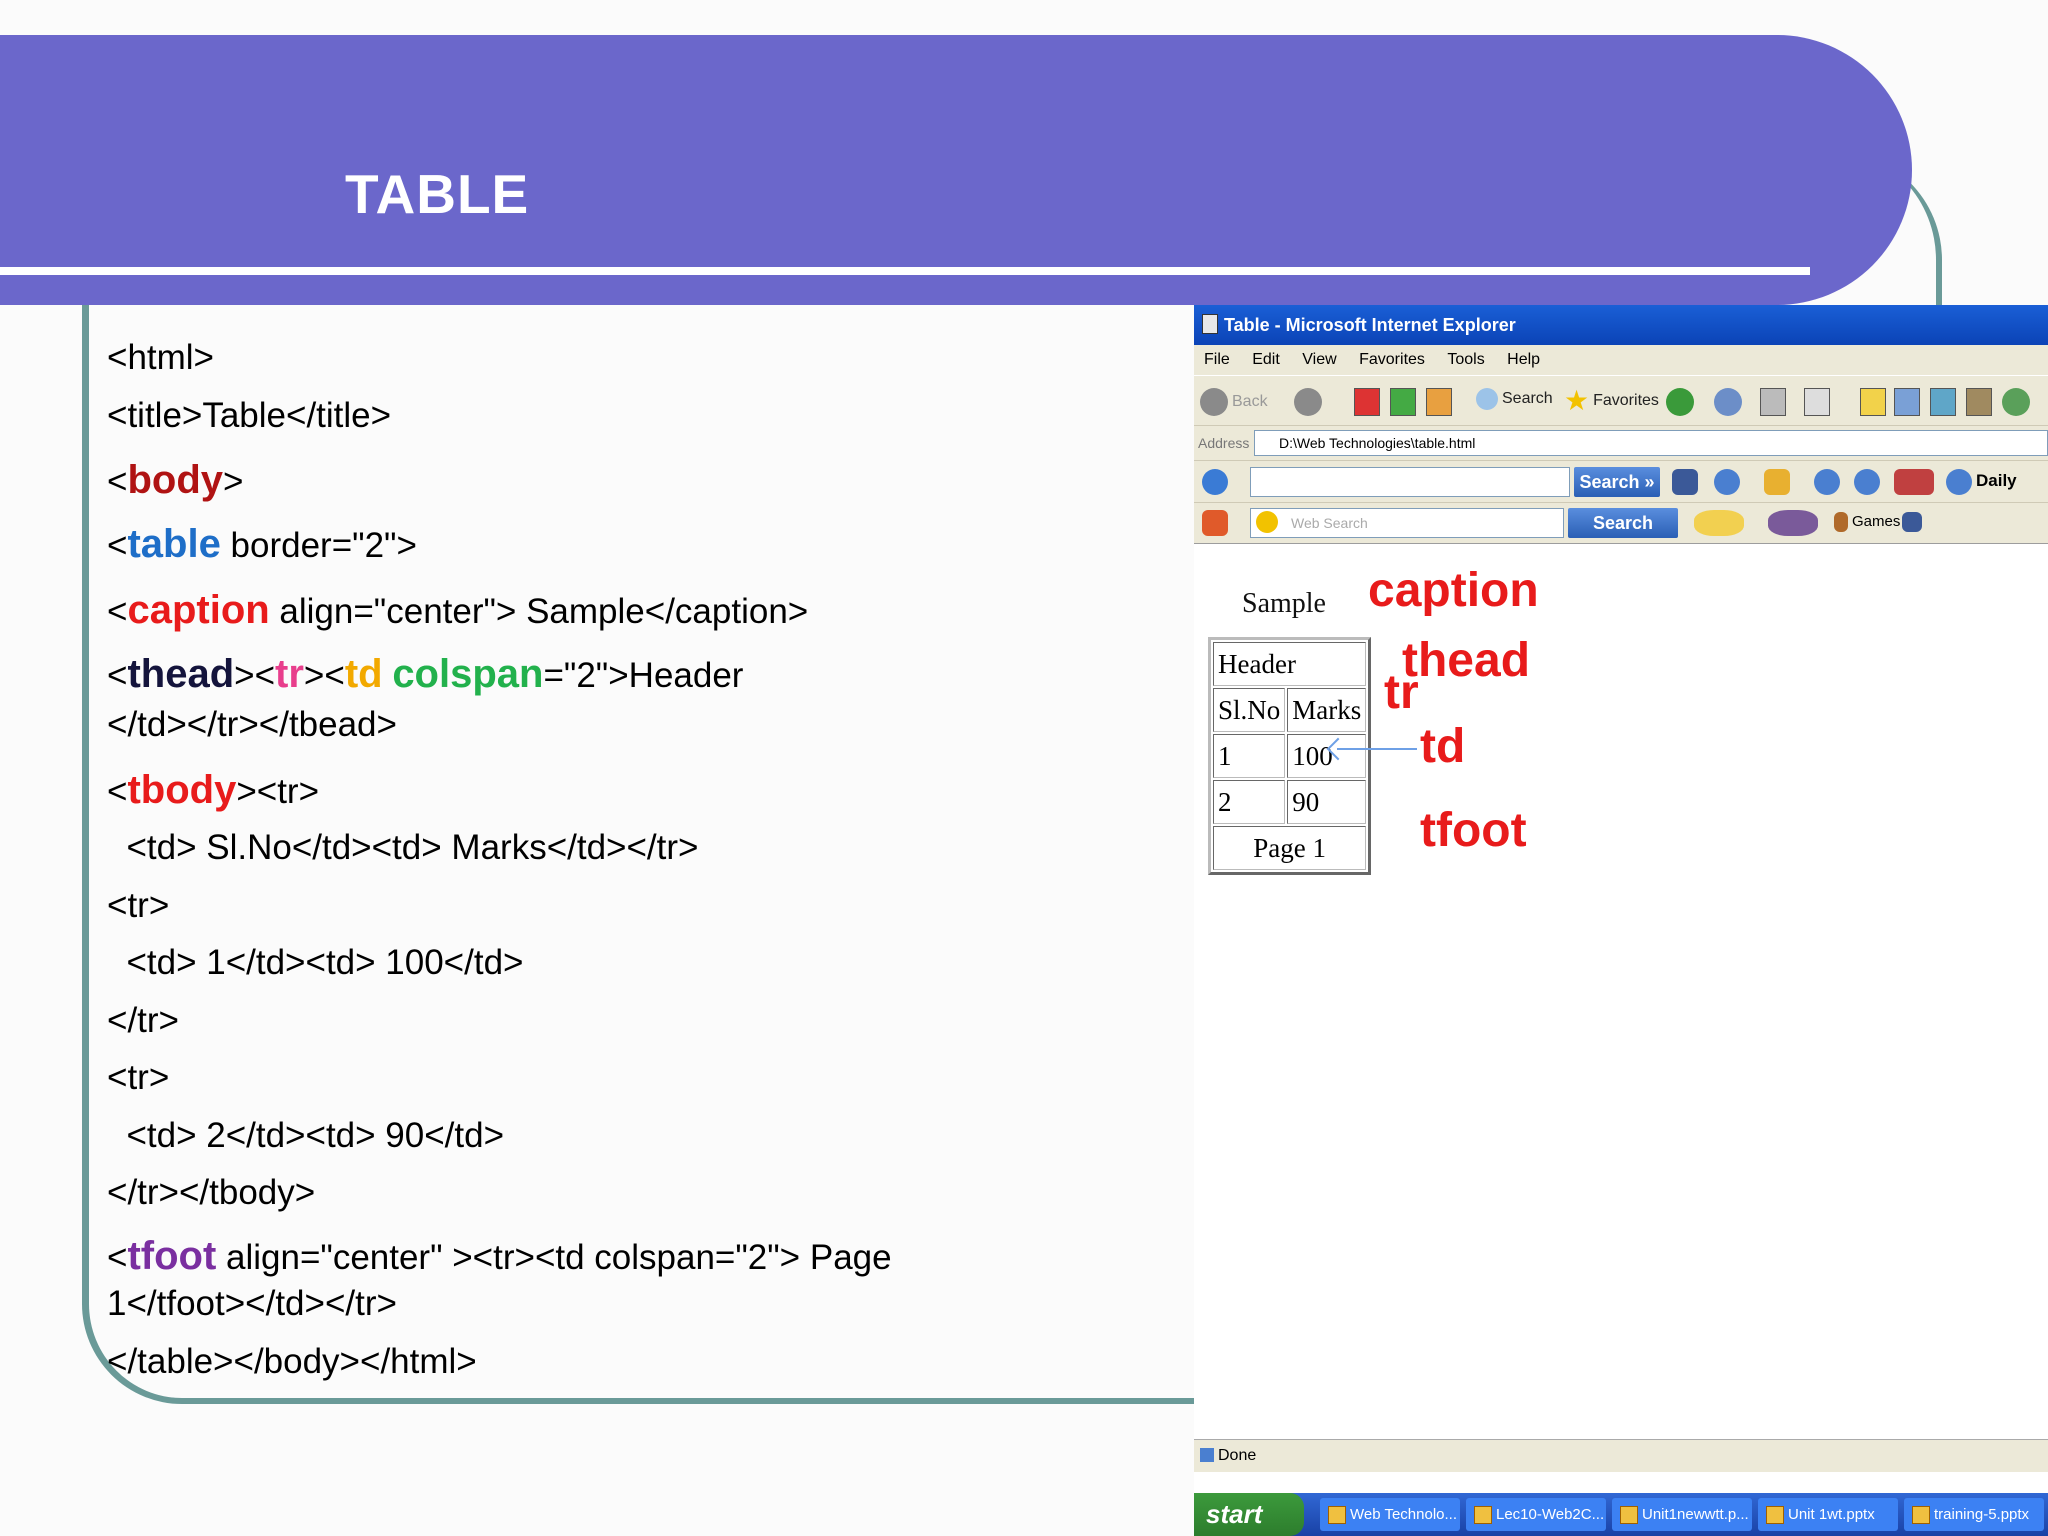 The height and width of the screenshot is (1536, 2048). I want to click on weather-icon, so click(1827, 482).